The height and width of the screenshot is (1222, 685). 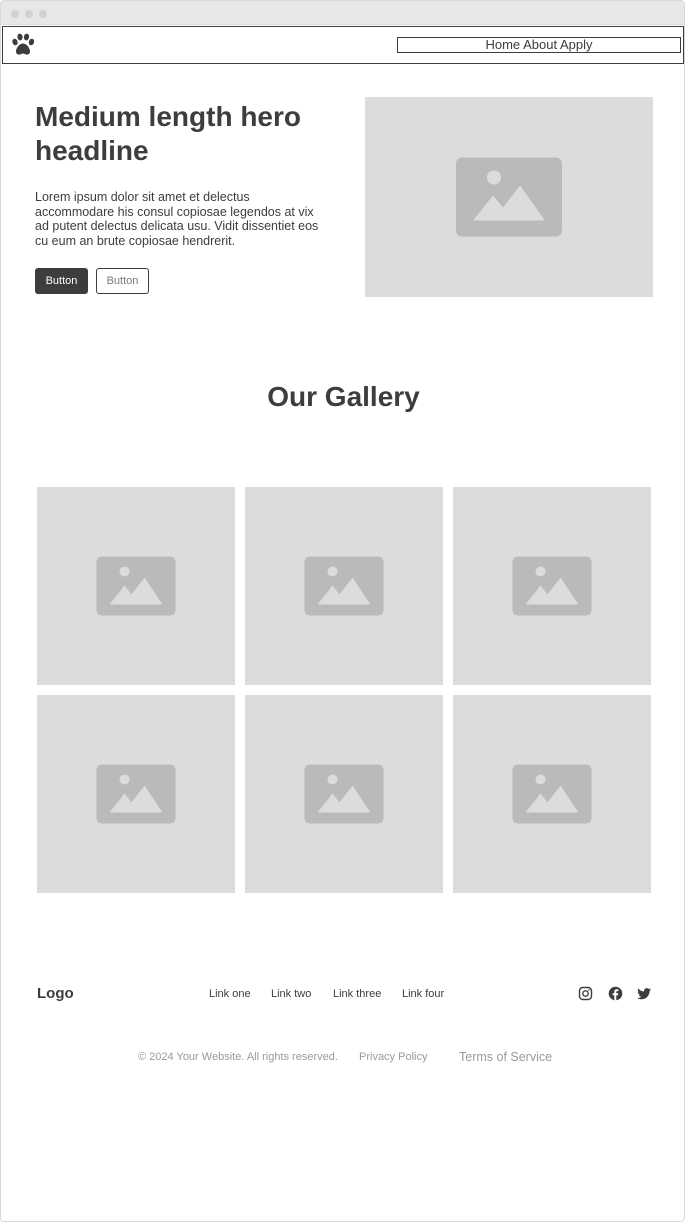 I want to click on facebook-icon, so click(x=615, y=993).